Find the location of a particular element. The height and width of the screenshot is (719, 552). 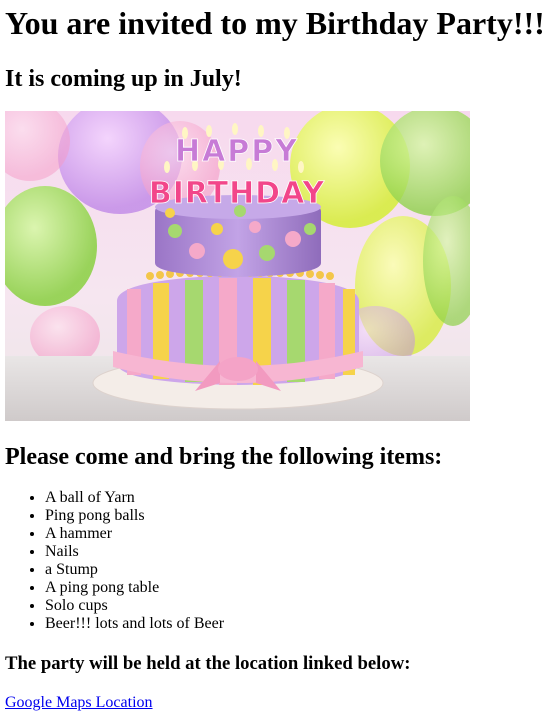

list-item: Ping pong balls is located at coordinates (296, 516).